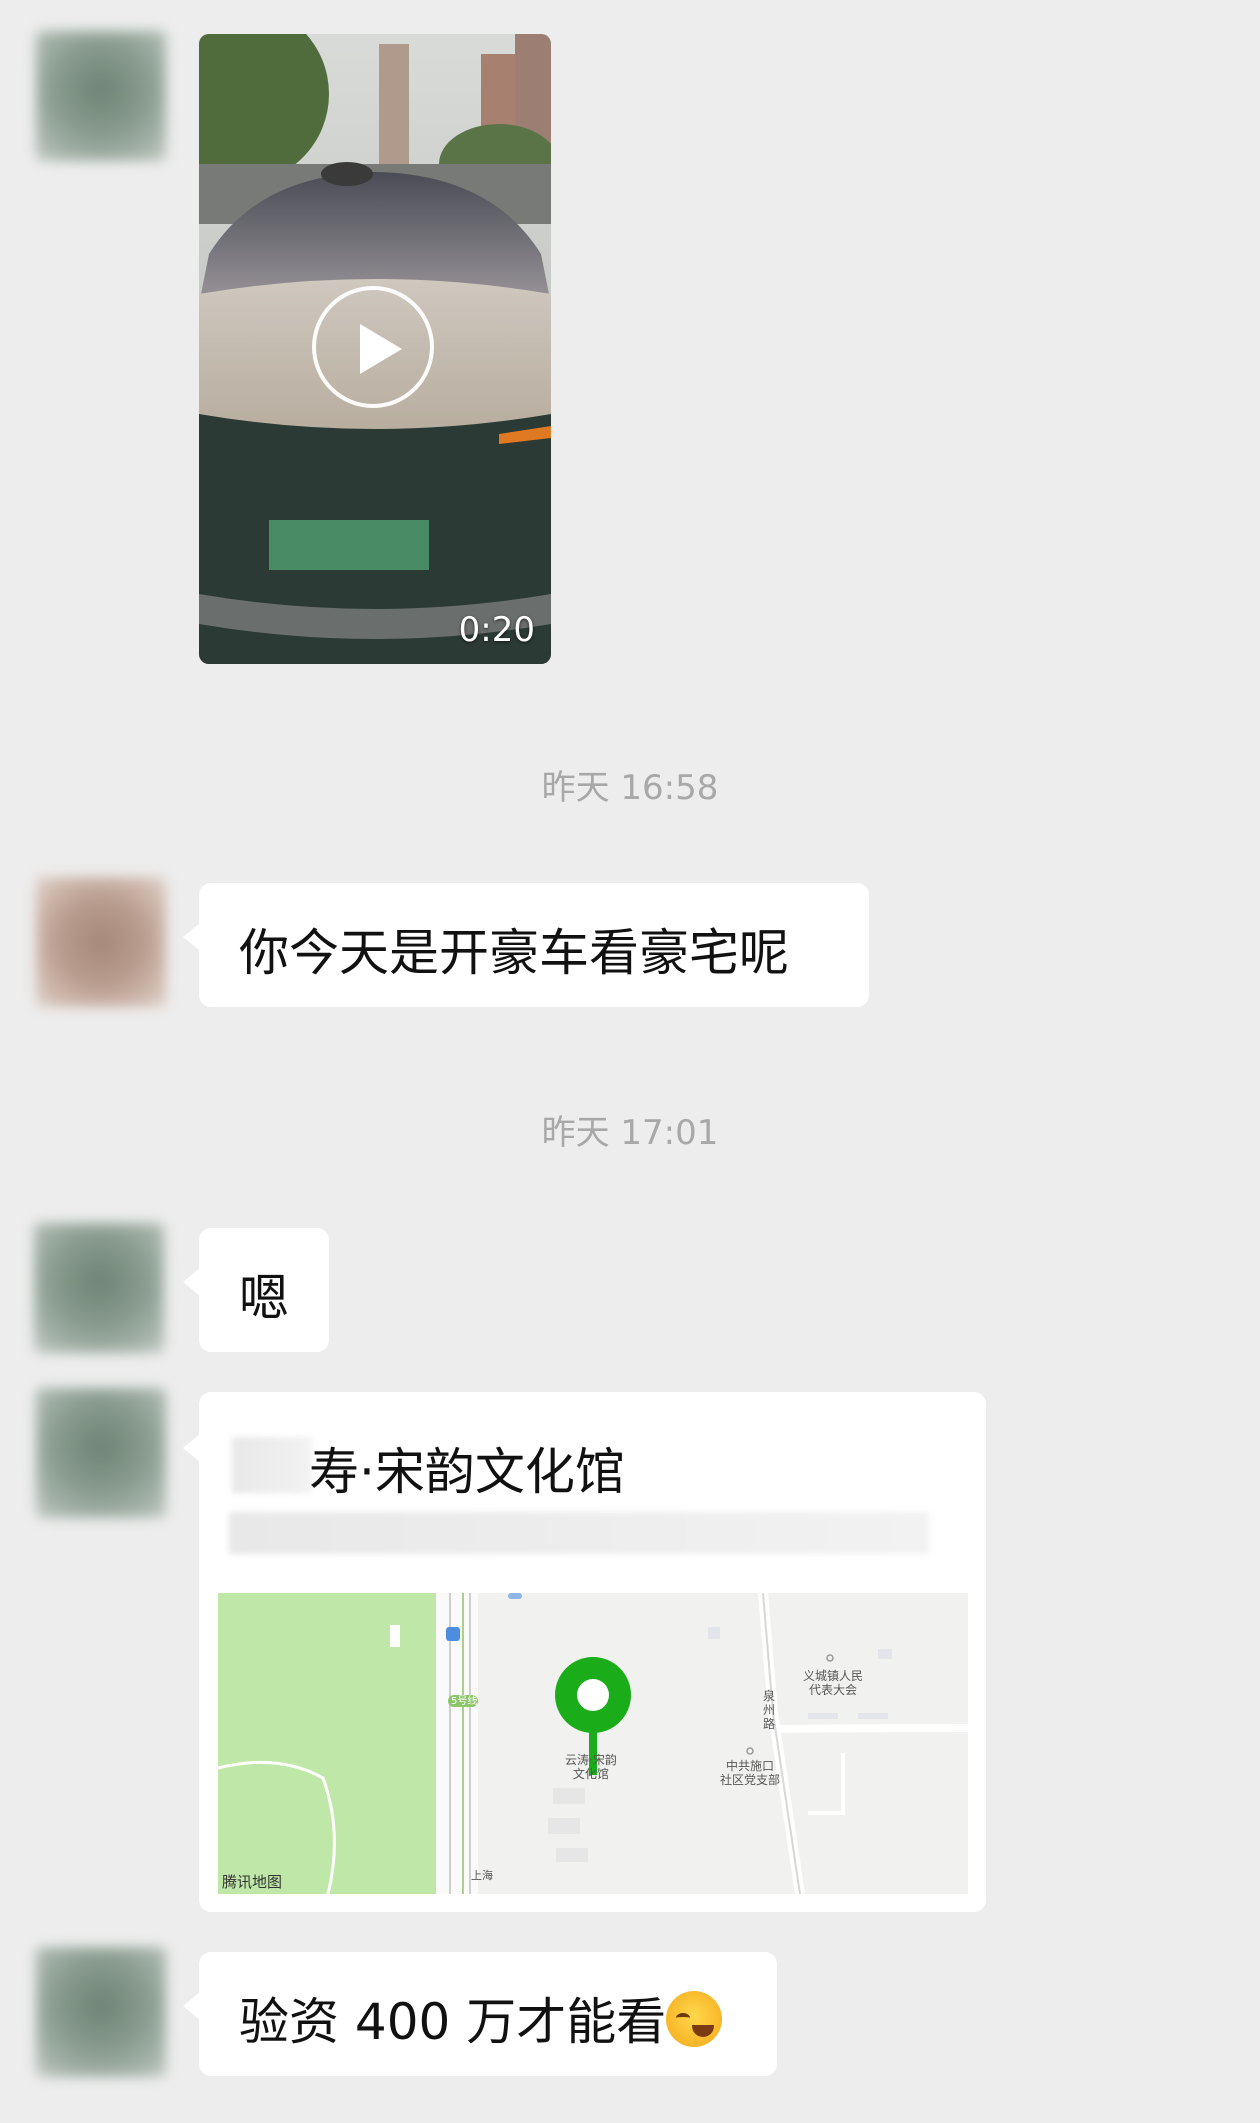 This screenshot has height=2123, width=1260. What do you see at coordinates (750, 1773) in the screenshot?
I see `map-poi-label: 中共施口 社区党支部` at bounding box center [750, 1773].